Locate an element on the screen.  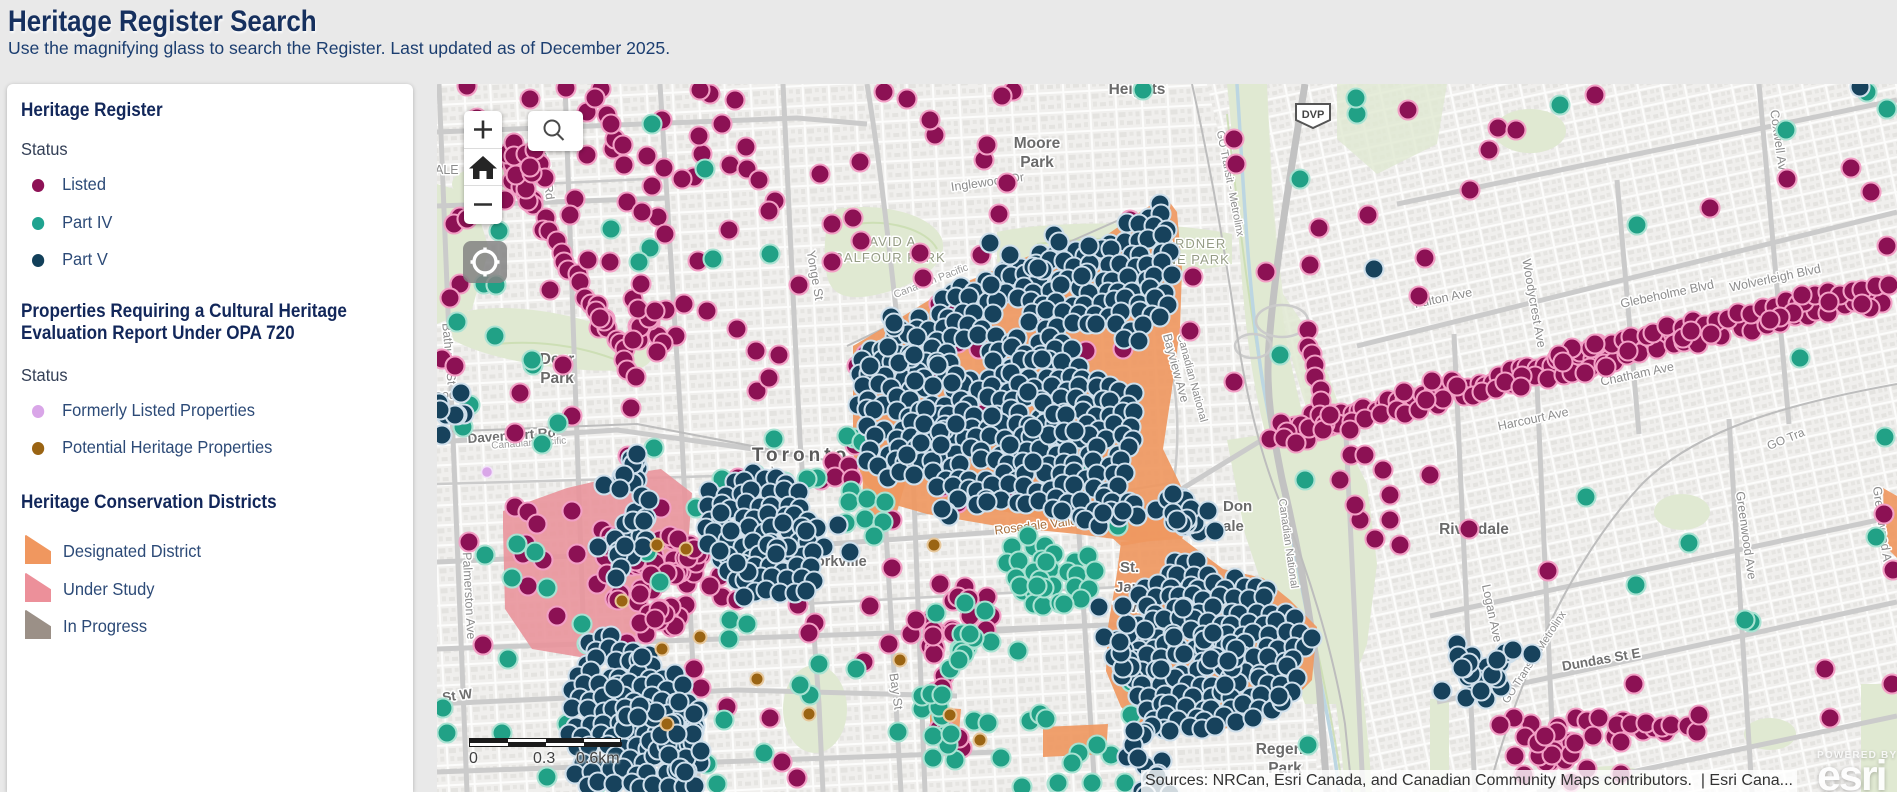
svg-text: Don is located at coordinates (1237, 506).